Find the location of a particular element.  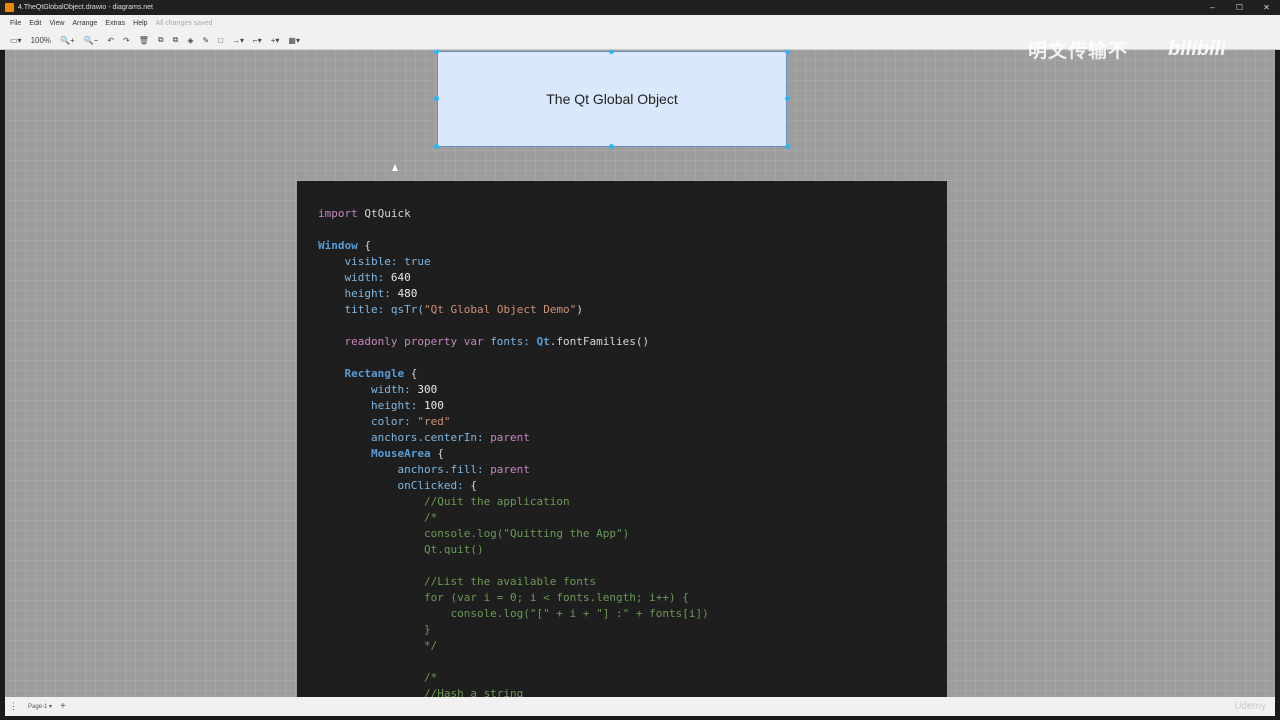

code-token: visible: is located at coordinates (361, 261).